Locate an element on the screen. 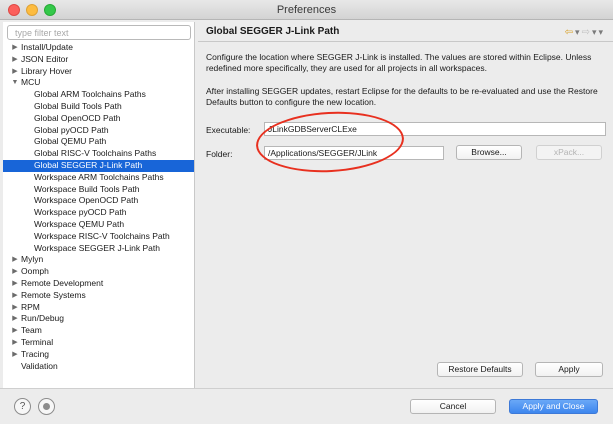  tree-item-label: Global RISC-V Toolchains Paths is located at coordinates (95, 153).